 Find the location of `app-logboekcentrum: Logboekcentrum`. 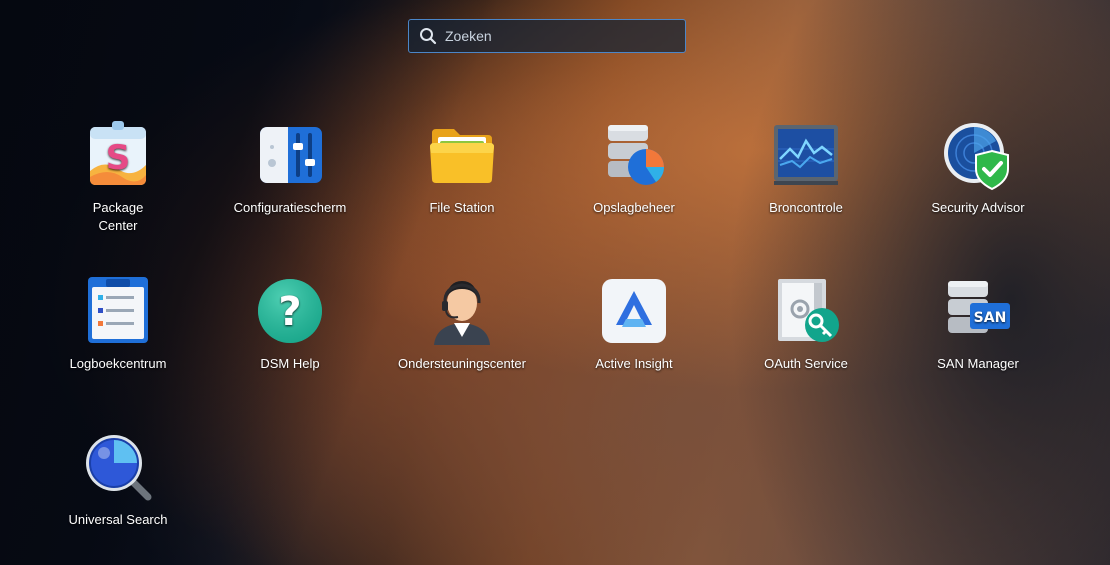

app-logboekcentrum: Logboekcentrum is located at coordinates (118, 324).